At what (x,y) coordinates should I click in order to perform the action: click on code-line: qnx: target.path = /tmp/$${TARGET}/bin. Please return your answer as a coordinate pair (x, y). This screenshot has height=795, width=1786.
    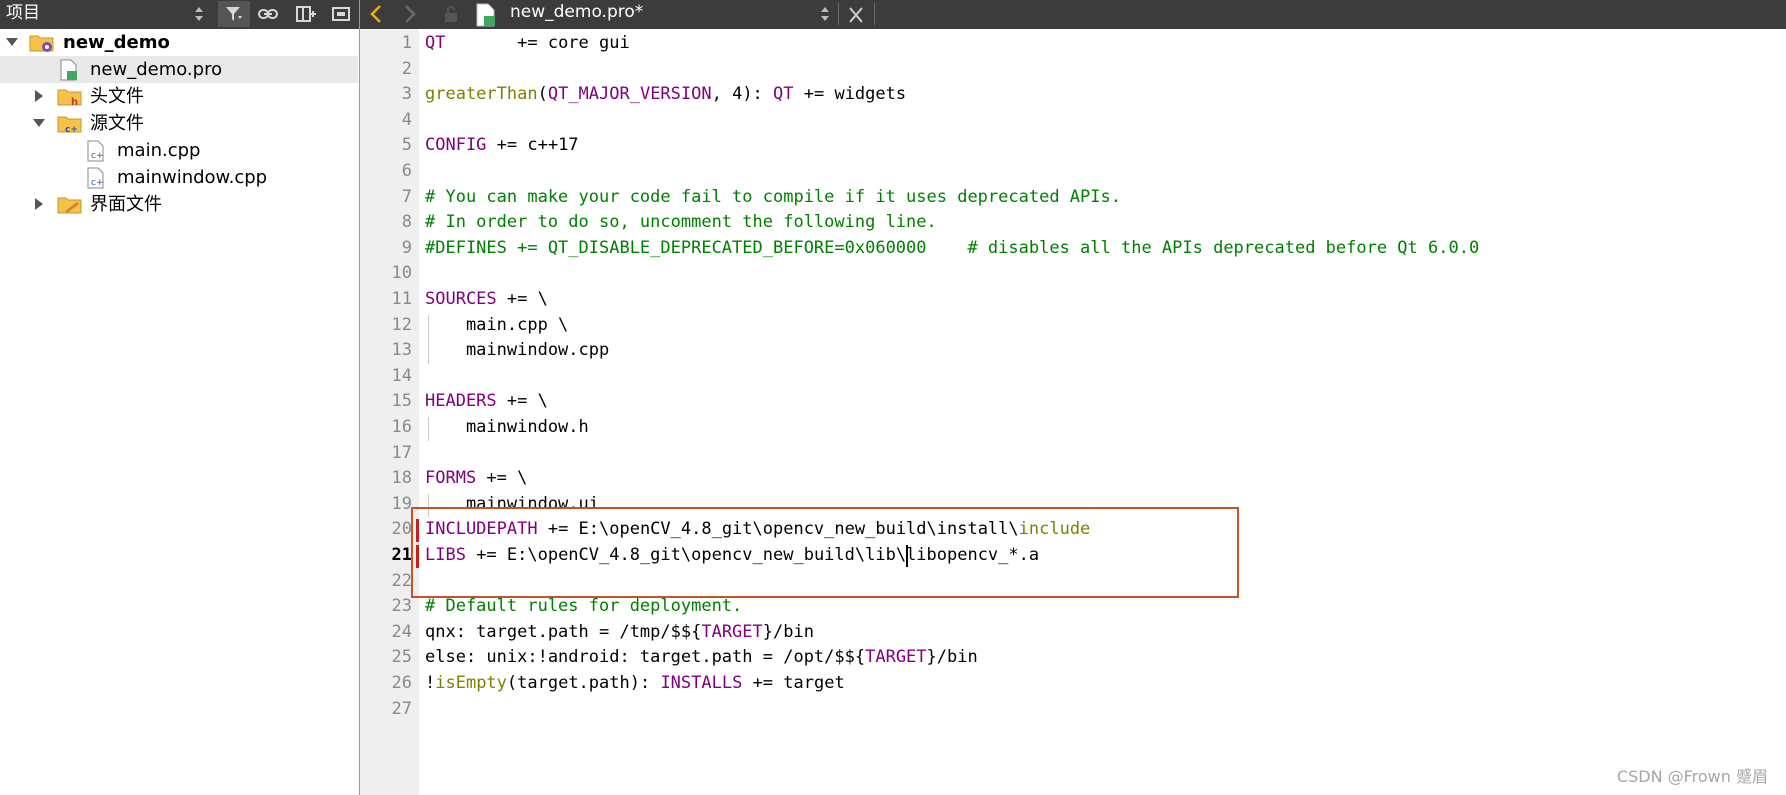
    Looking at the image, I should click on (619, 633).